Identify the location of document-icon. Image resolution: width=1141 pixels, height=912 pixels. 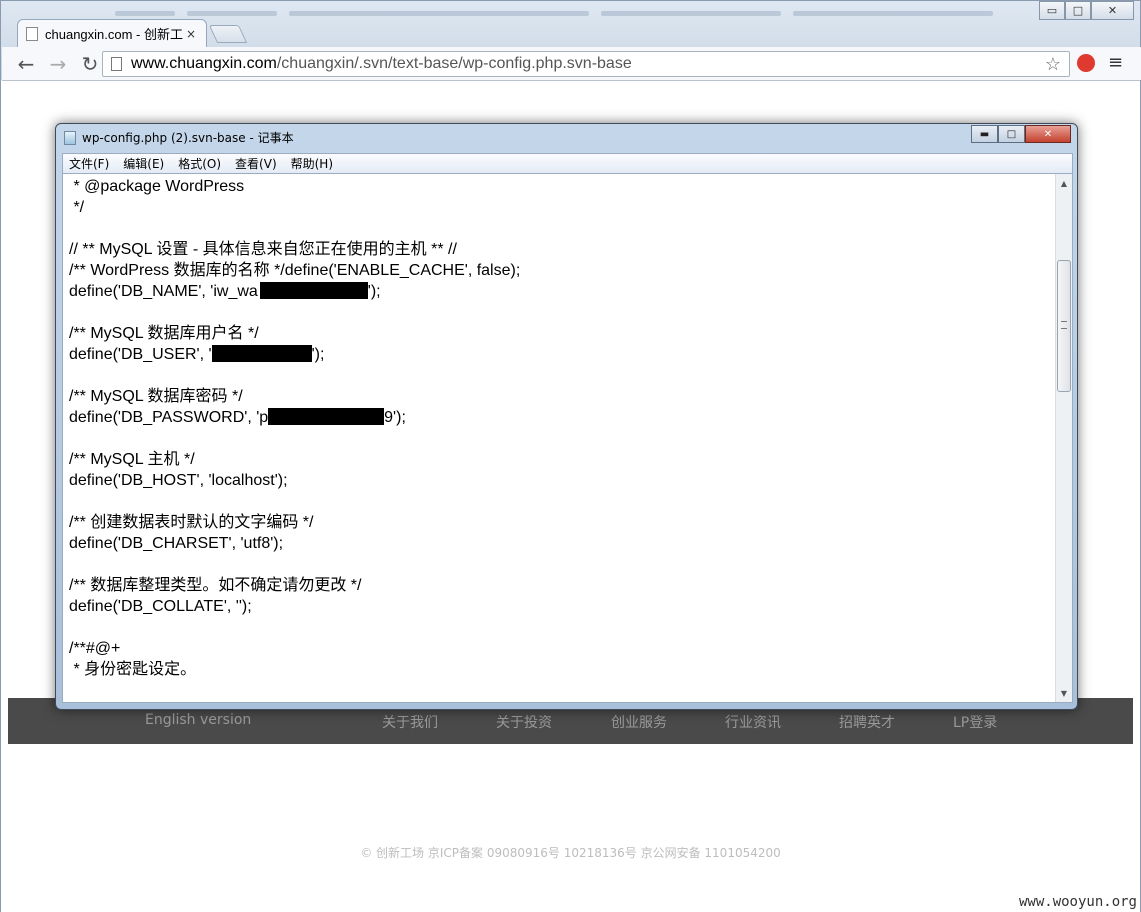
(116, 64).